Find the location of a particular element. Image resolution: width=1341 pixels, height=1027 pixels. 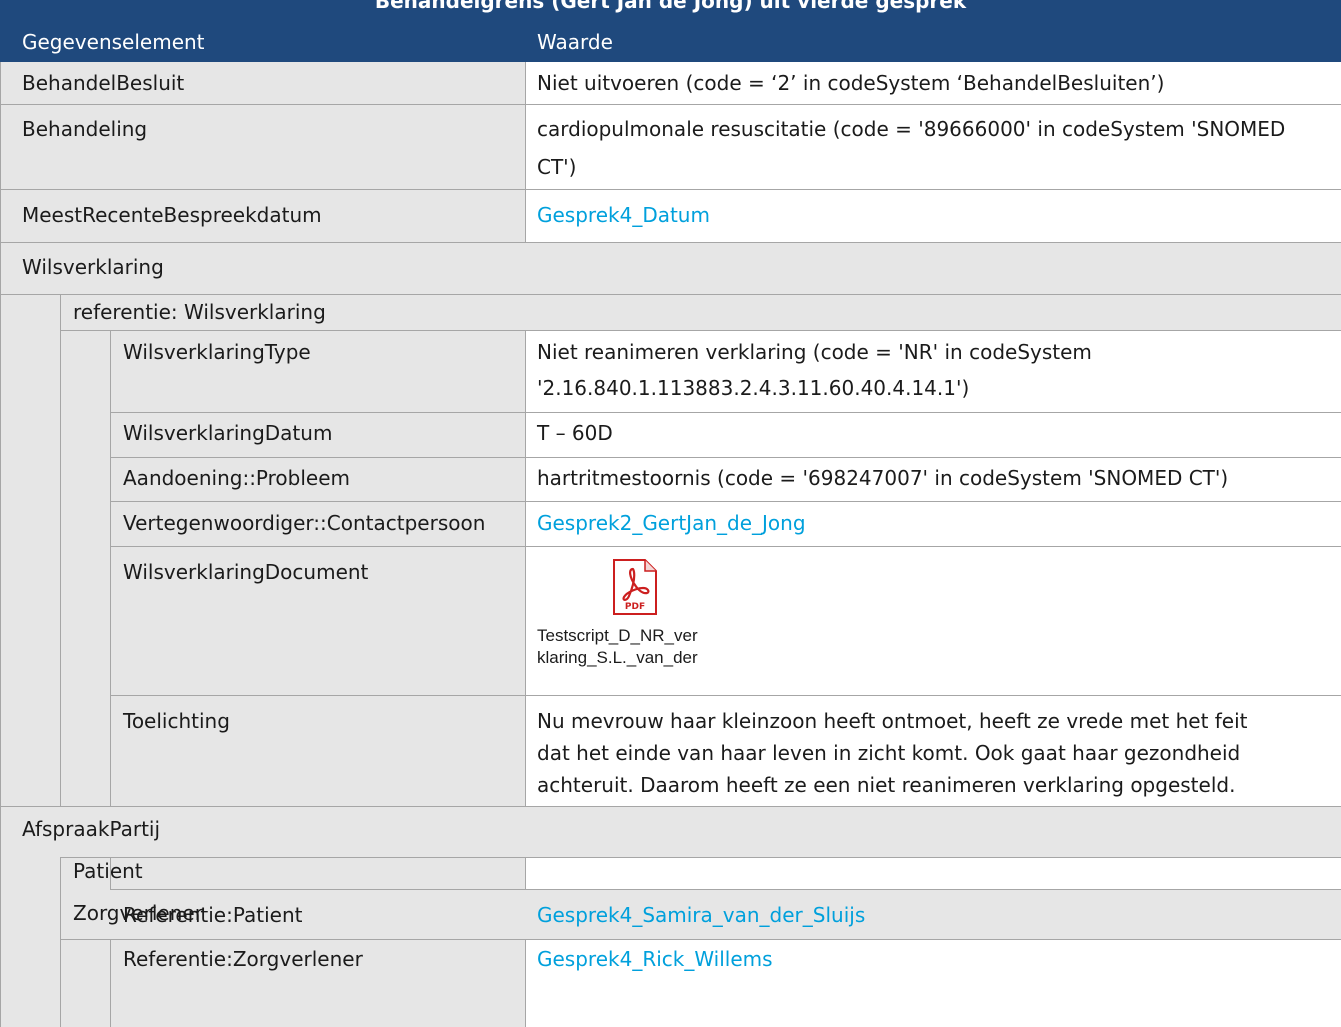

table-header-row: Gegevenselement Waarde is located at coordinates (670, 42).